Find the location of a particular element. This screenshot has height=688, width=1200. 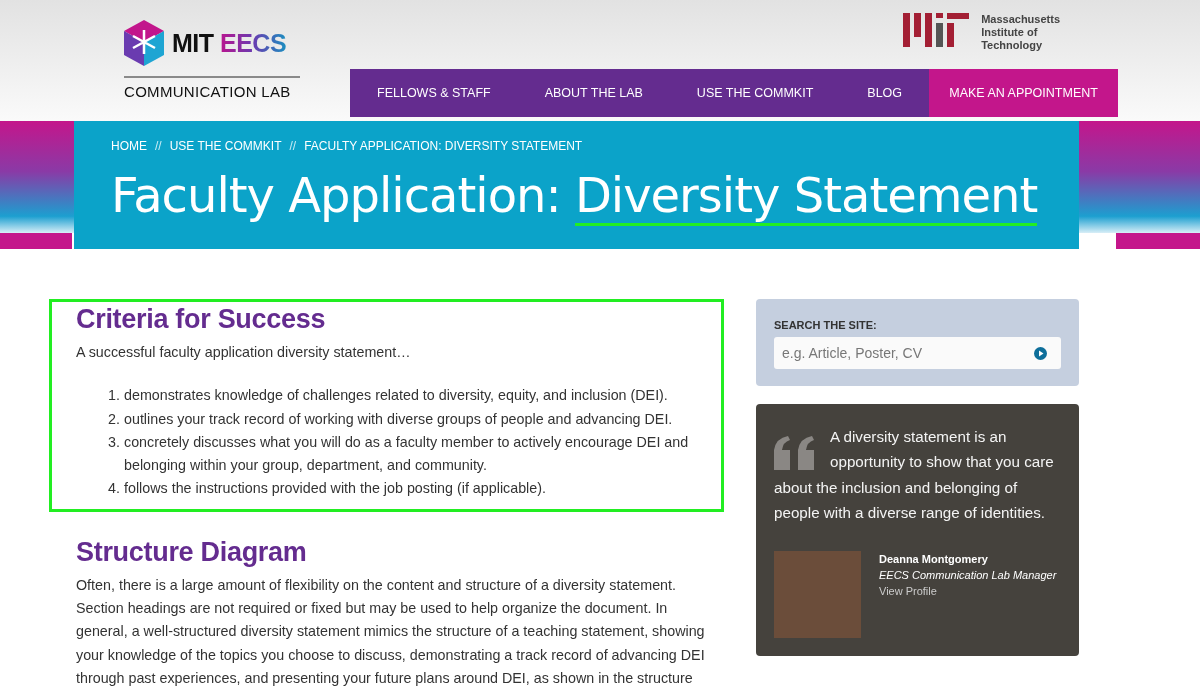

nav-link: ABOUT THE LAB is located at coordinates (593, 93).